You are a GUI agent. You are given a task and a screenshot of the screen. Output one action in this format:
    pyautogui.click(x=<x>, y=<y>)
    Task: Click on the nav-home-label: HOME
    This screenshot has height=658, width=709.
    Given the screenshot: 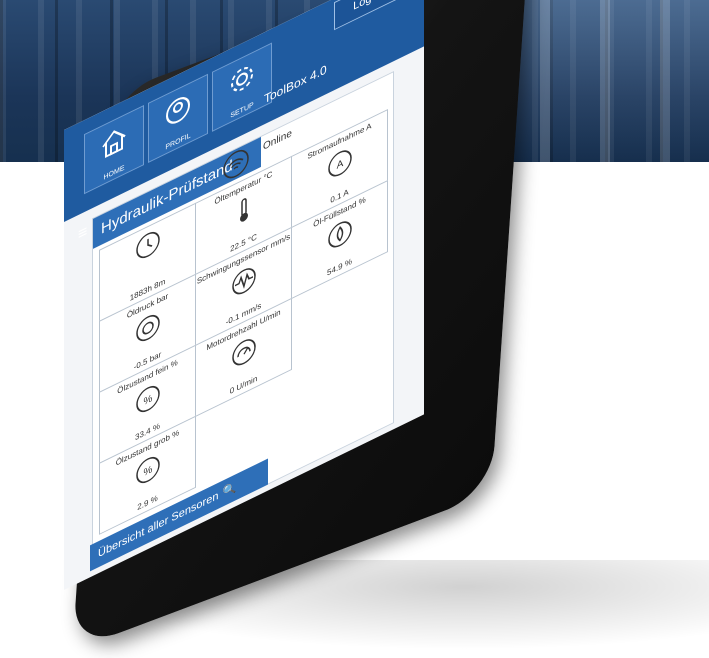 What is the action you would take?
    pyautogui.click(x=114, y=173)
    